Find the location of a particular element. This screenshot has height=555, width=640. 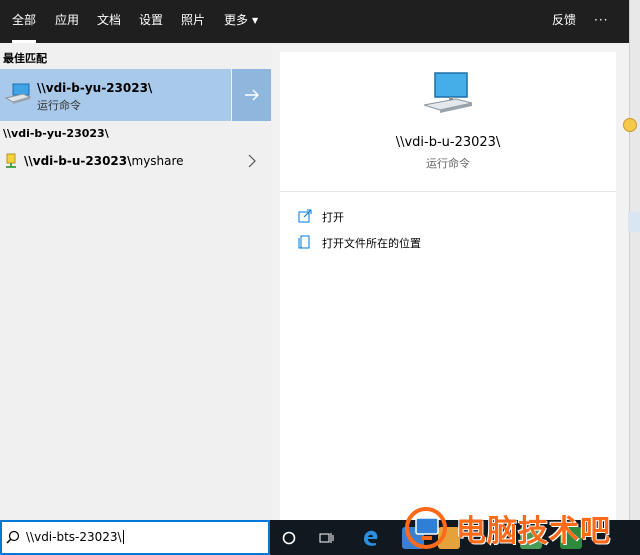

result-label-share: myshare is located at coordinates (157, 161).